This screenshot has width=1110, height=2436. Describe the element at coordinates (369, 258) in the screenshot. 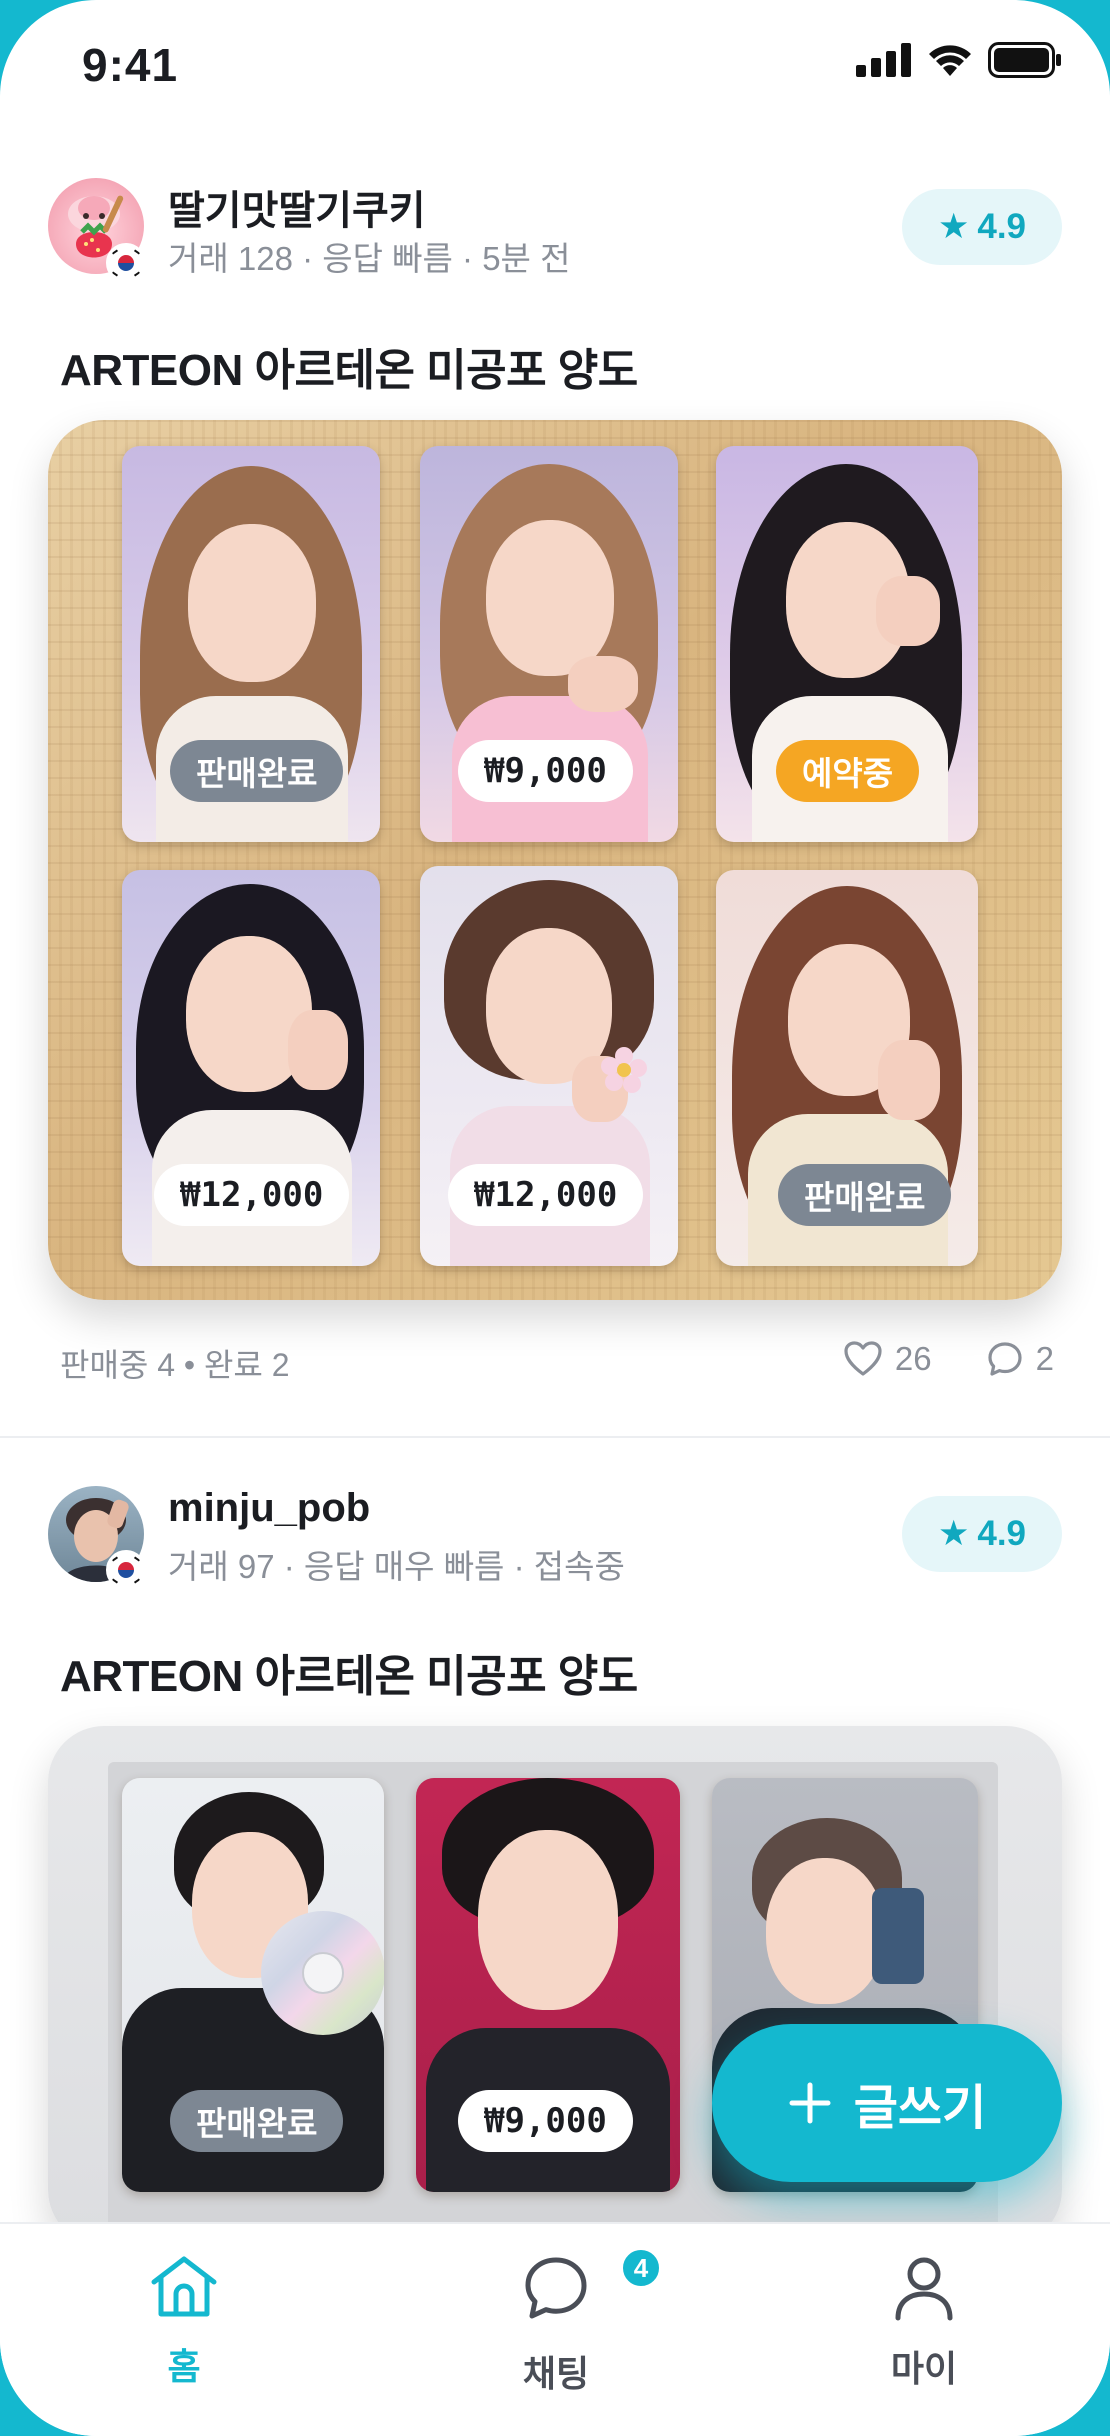

I see `seller-meta: 거래 128 · 응답 빠름 · 5분 전` at that location.